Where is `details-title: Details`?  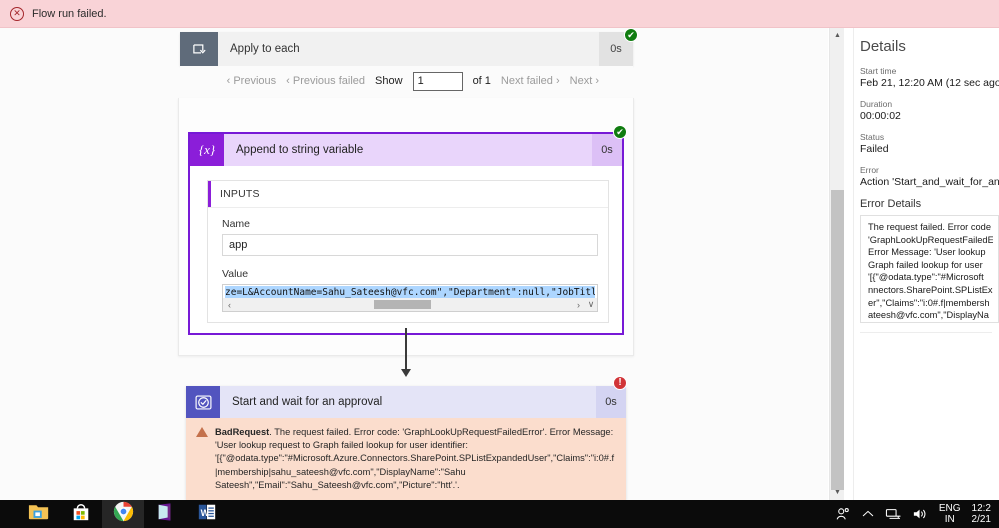
details-title: Details is located at coordinates (883, 46).